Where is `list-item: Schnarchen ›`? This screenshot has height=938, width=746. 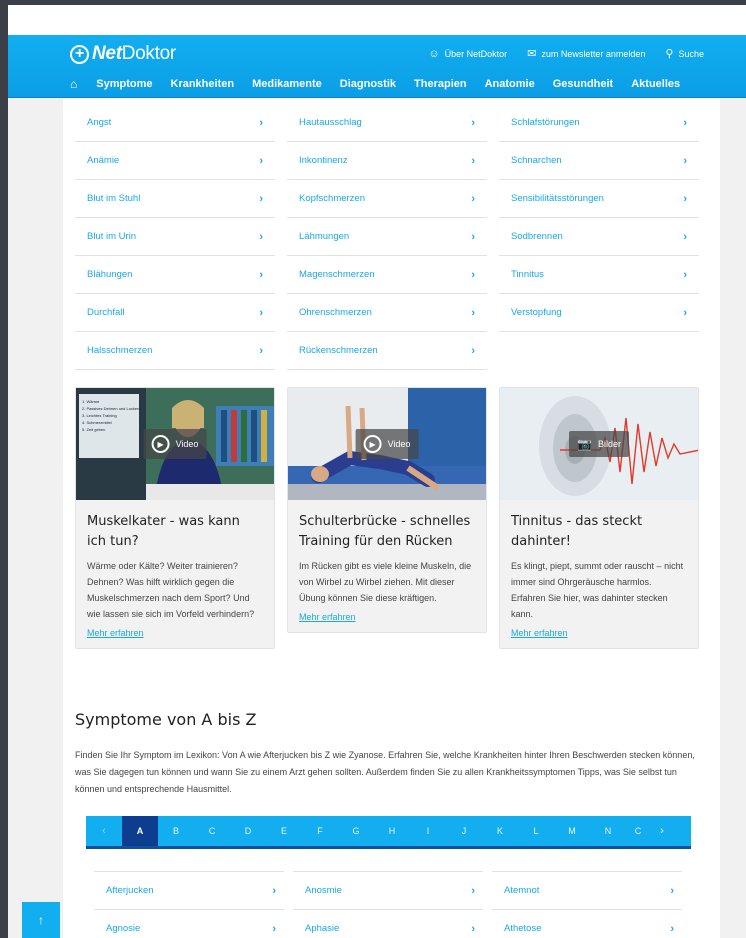
list-item: Schnarchen › is located at coordinates (599, 161).